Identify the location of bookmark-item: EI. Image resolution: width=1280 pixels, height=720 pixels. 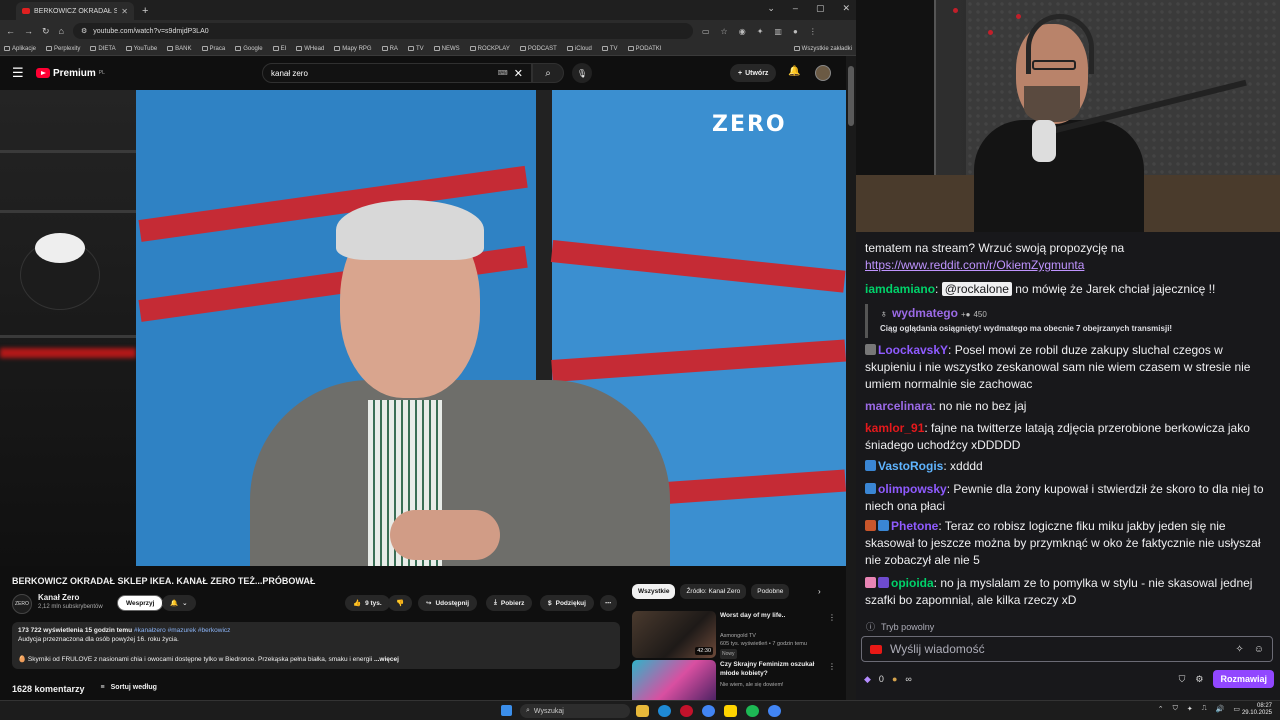
(279, 49).